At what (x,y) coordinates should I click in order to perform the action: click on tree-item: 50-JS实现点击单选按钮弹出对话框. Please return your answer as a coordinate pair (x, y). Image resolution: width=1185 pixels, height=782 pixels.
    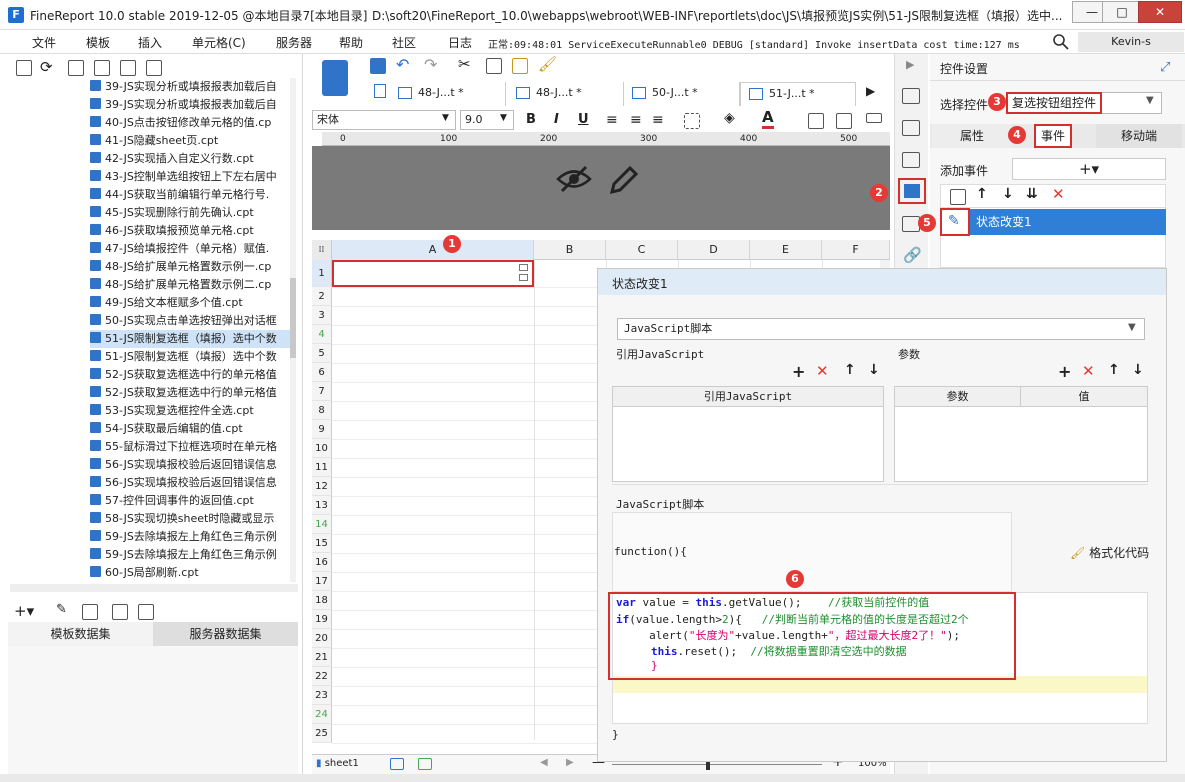
    Looking at the image, I should click on (193, 321).